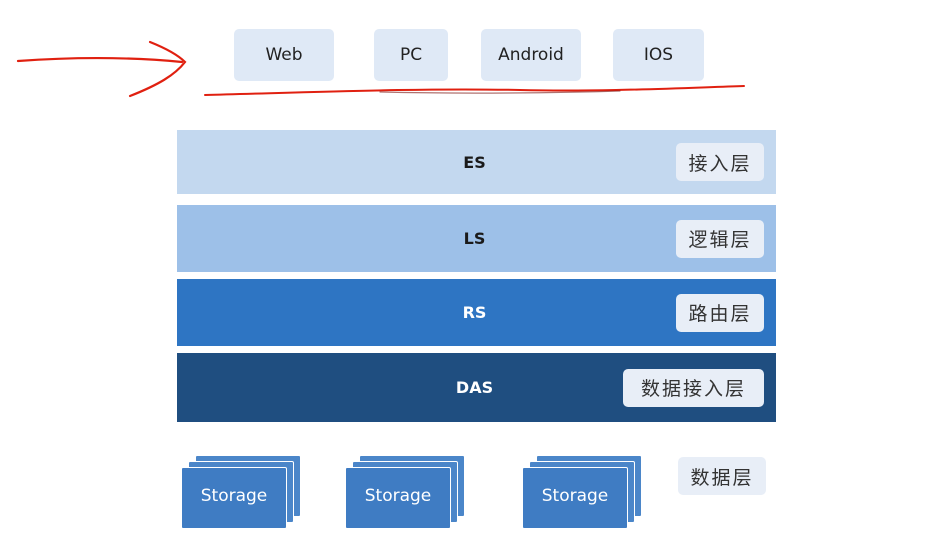 This screenshot has width=932, height=558. Describe the element at coordinates (380, 69) in the screenshot. I see `annotation-layer` at that location.